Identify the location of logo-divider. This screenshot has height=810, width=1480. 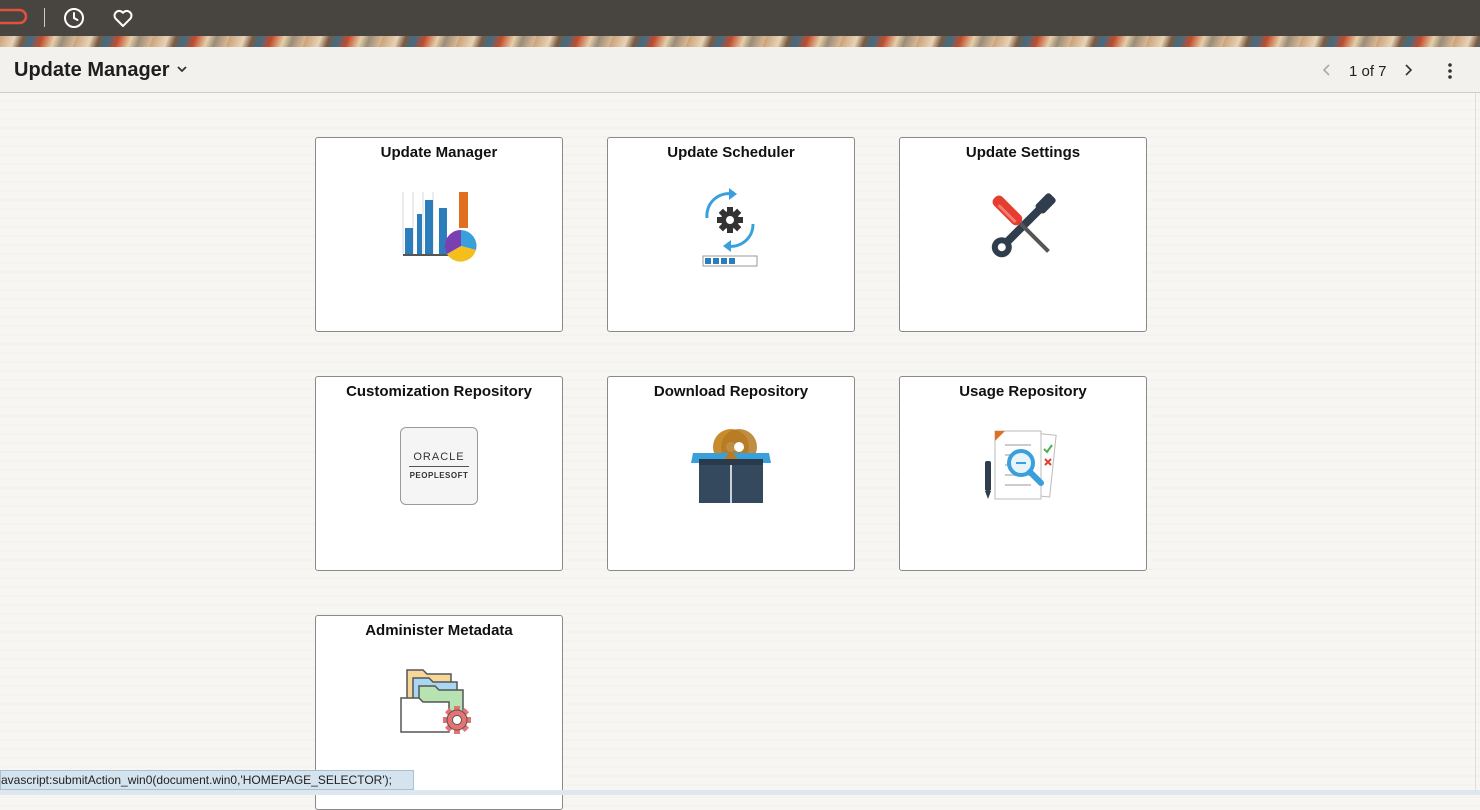
(439, 466).